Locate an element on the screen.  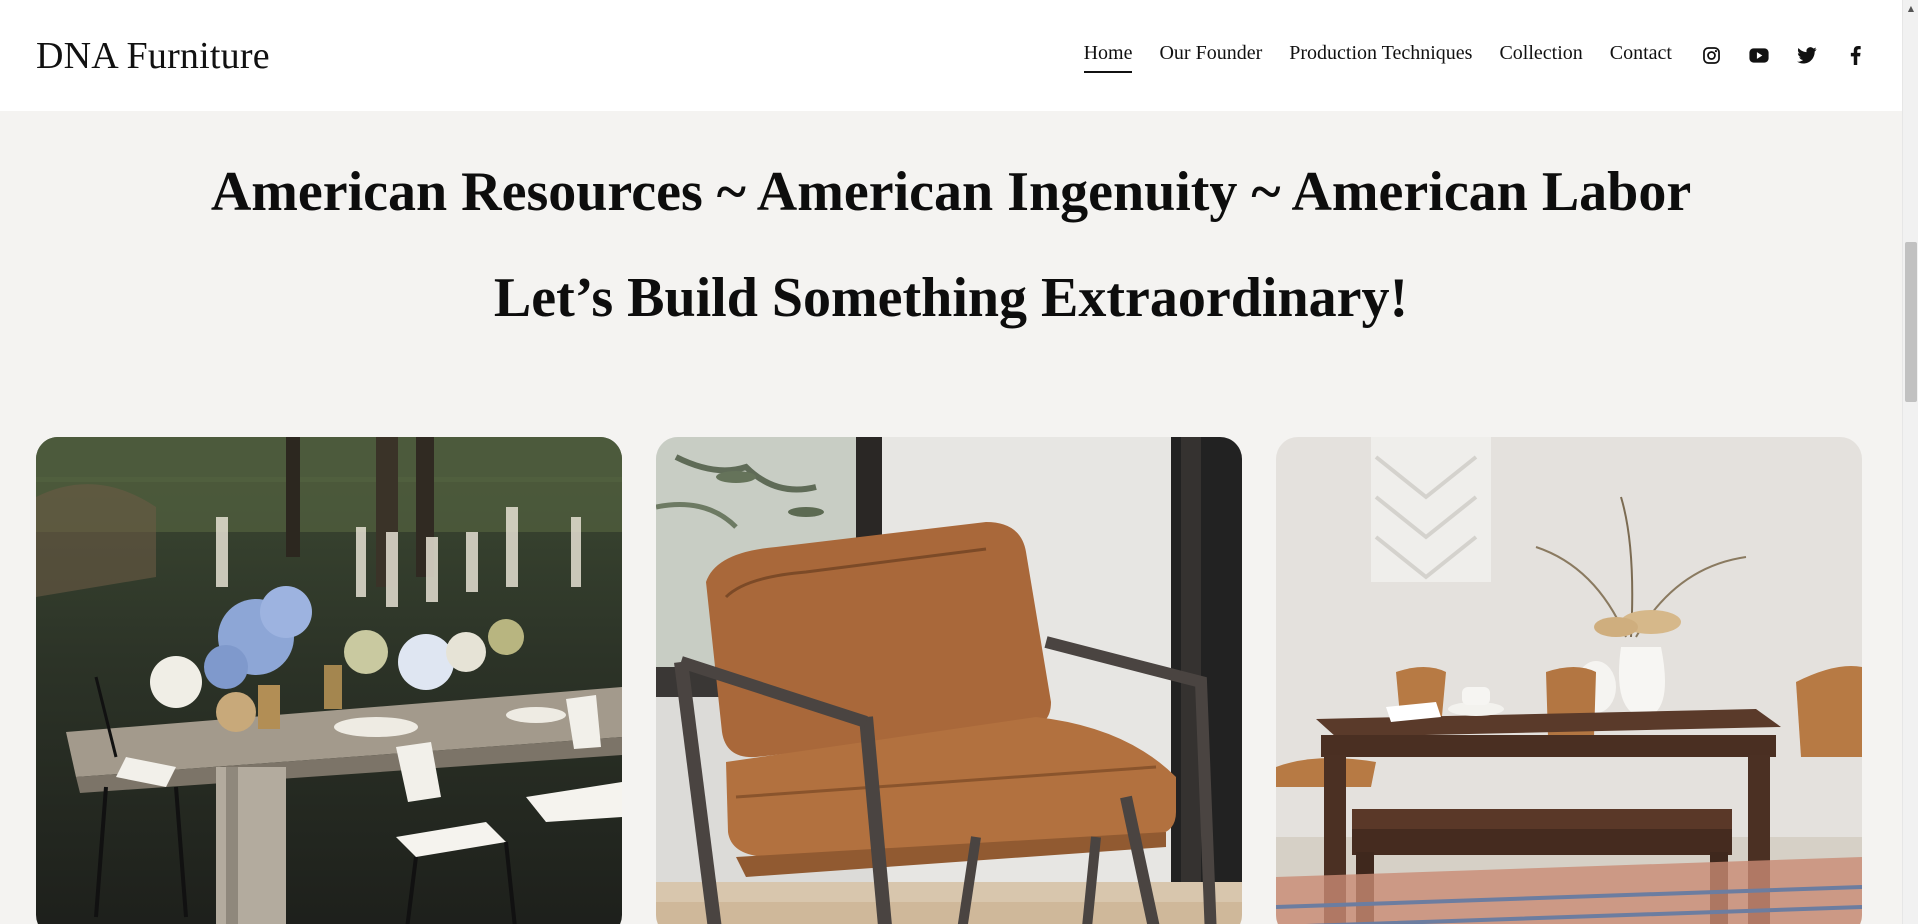
scroll-thumb is located at coordinates (1911, 322).